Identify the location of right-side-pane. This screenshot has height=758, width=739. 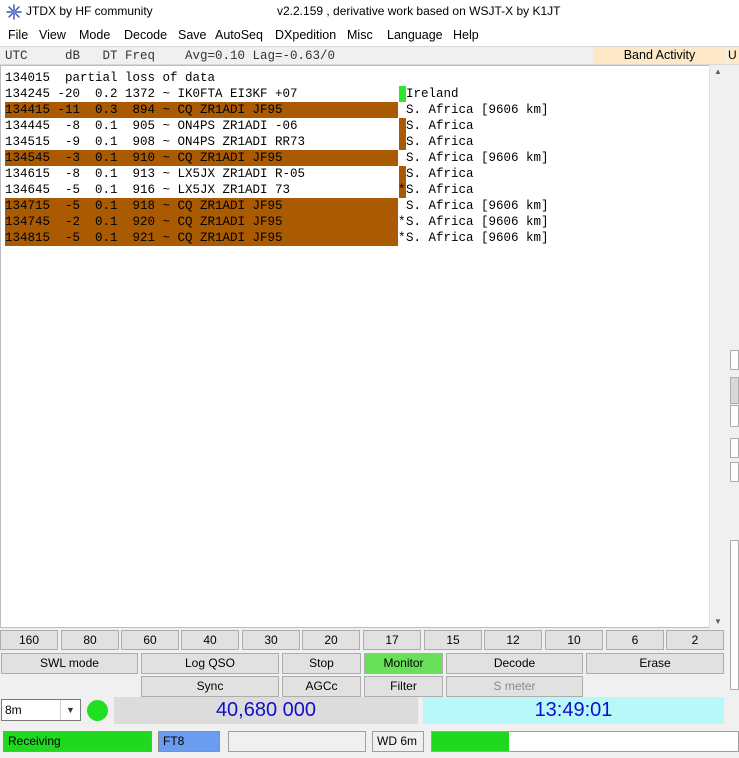
(733, 411).